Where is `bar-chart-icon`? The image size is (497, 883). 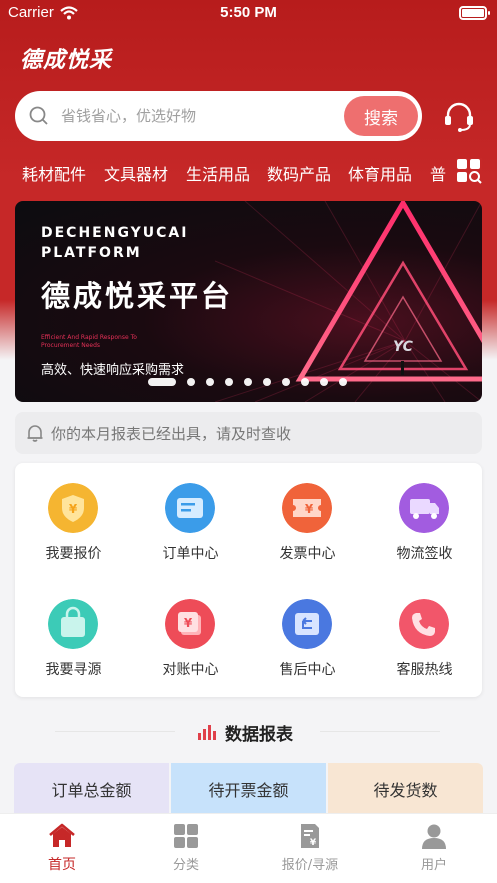
bar-chart-icon is located at coordinates (207, 732).